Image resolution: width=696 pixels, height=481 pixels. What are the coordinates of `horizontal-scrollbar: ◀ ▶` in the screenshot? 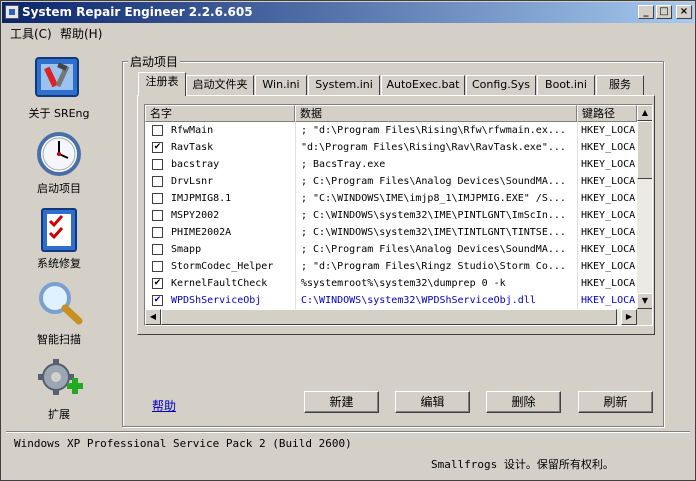 It's located at (391, 317).